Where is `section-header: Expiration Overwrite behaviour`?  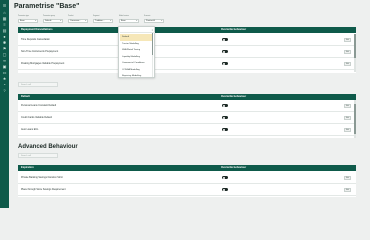
section-header: Expiration Overwrite behaviour is located at coordinates (187, 168).